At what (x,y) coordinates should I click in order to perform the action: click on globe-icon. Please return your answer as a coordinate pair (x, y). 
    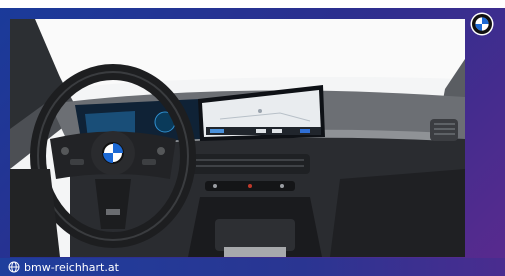
    Looking at the image, I should click on (14, 267).